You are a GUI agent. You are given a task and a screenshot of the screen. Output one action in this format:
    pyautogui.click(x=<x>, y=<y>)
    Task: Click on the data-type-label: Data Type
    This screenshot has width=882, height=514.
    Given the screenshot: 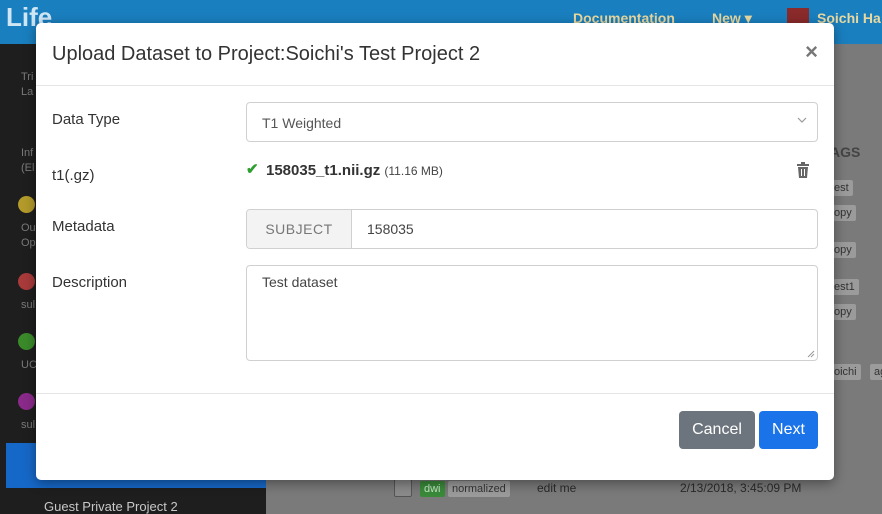 What is the action you would take?
    pyautogui.click(x=86, y=119)
    